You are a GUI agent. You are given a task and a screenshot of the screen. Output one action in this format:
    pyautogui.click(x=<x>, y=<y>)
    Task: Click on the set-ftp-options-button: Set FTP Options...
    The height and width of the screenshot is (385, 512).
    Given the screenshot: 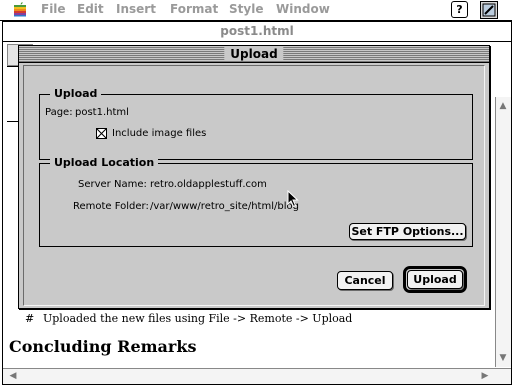 What is the action you would take?
    pyautogui.click(x=407, y=231)
    